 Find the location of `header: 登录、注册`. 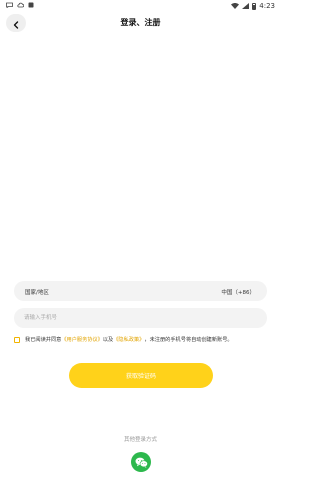

header: 登录、注册 is located at coordinates (140, 23).